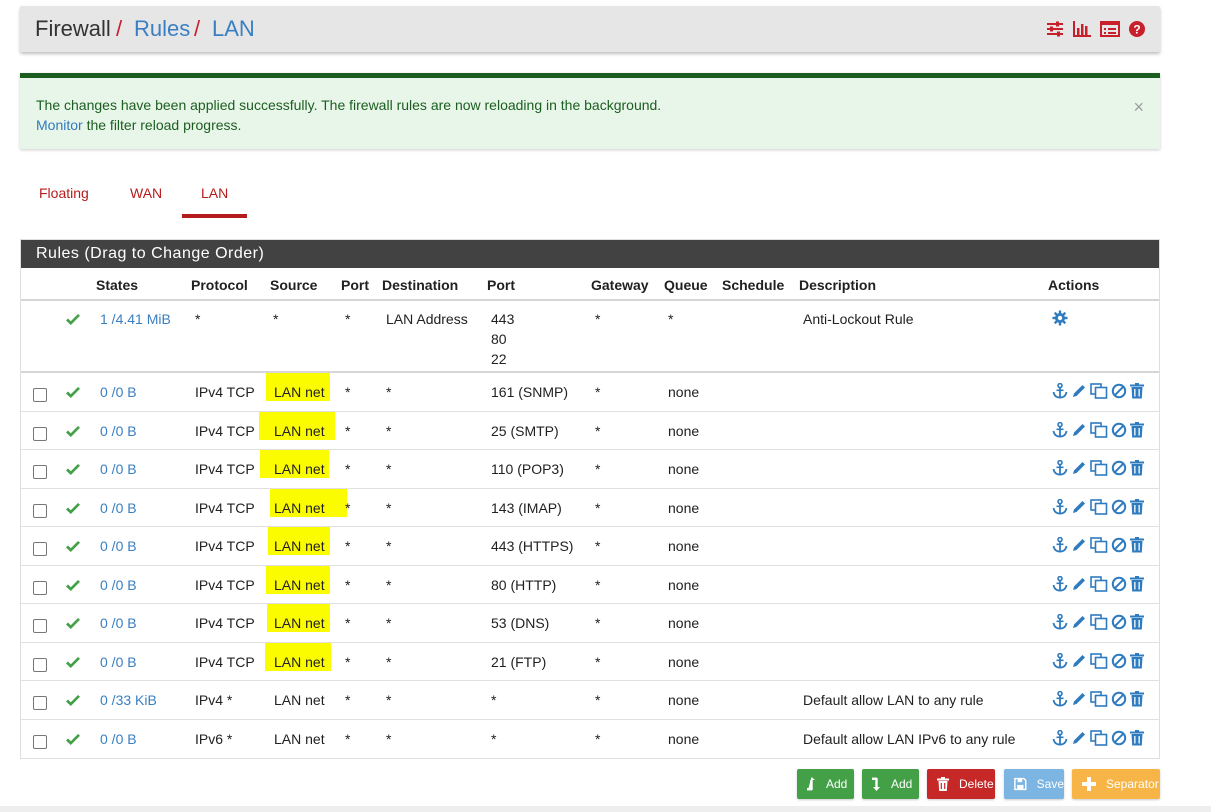 This screenshot has height=812, width=1211. Describe the element at coordinates (961, 784) in the screenshot. I see `delete-button: Delete` at that location.